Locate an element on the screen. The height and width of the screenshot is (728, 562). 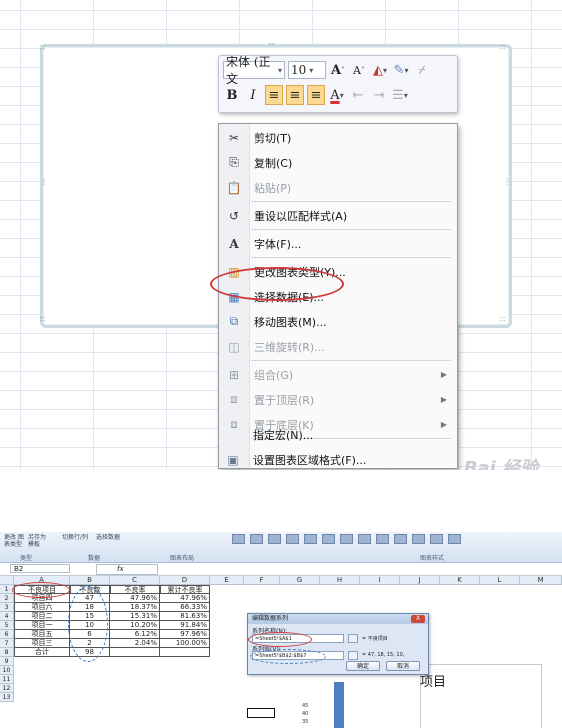
col-header: E is located at coordinates (227, 580).